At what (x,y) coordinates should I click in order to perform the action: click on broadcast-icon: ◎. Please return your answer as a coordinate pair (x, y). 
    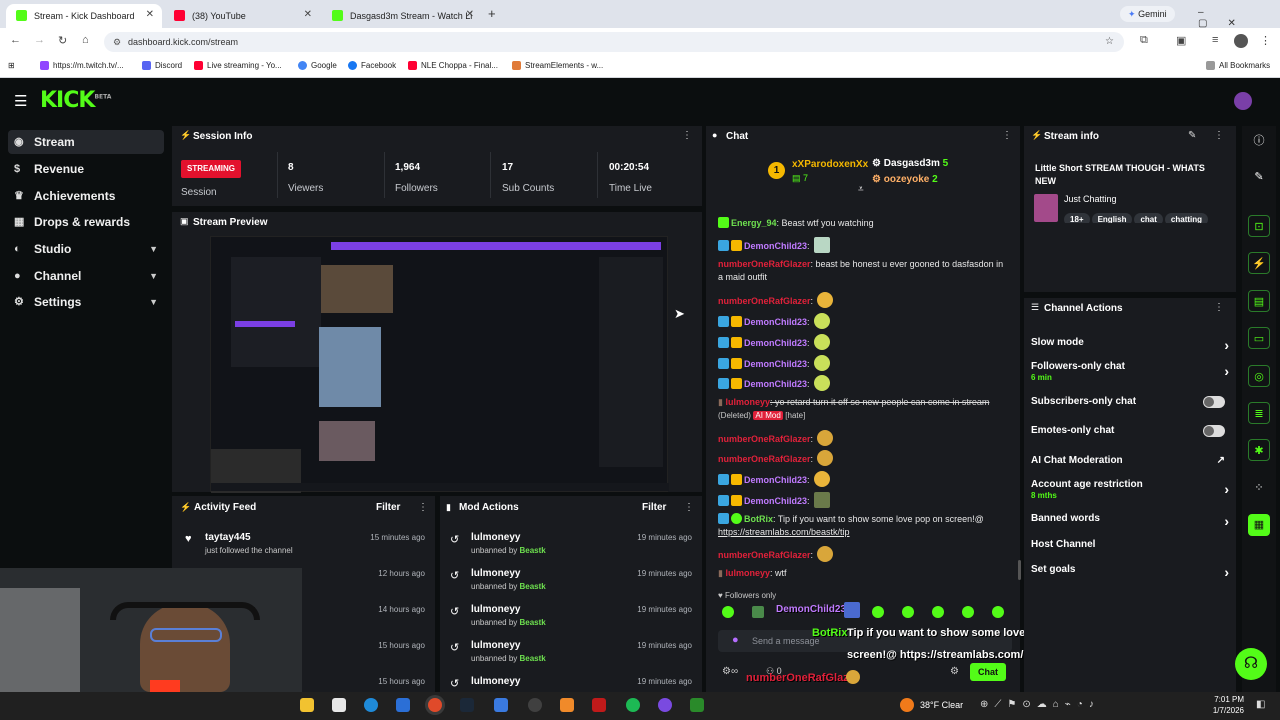
    Looking at the image, I should click on (1259, 376).